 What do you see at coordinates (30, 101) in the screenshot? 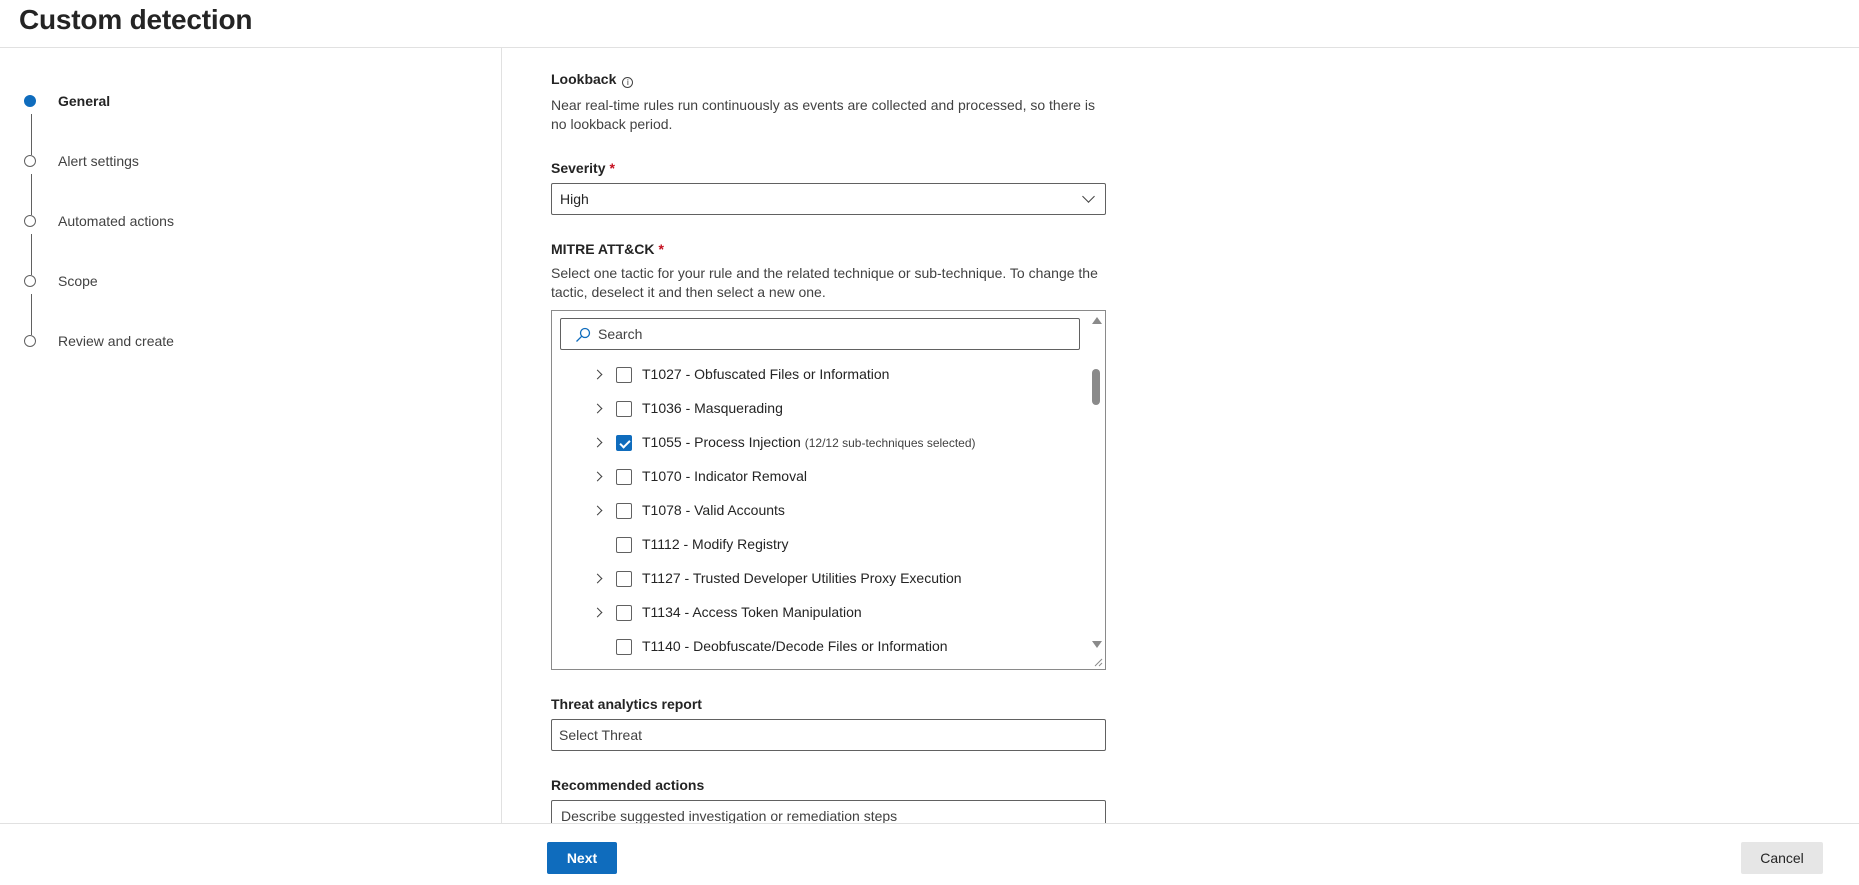
I see `step-active-indicator` at bounding box center [30, 101].